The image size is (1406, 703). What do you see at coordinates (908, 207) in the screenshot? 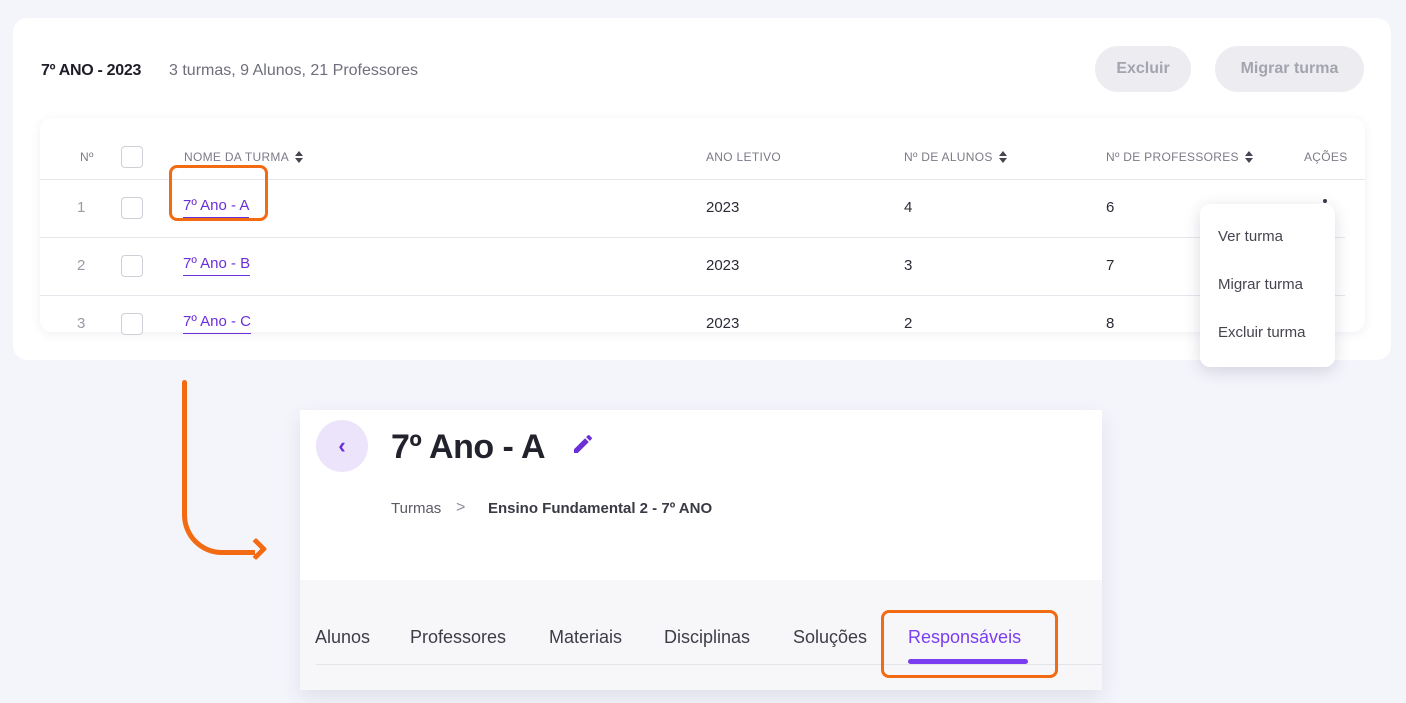
I see `row-students: 4` at bounding box center [908, 207].